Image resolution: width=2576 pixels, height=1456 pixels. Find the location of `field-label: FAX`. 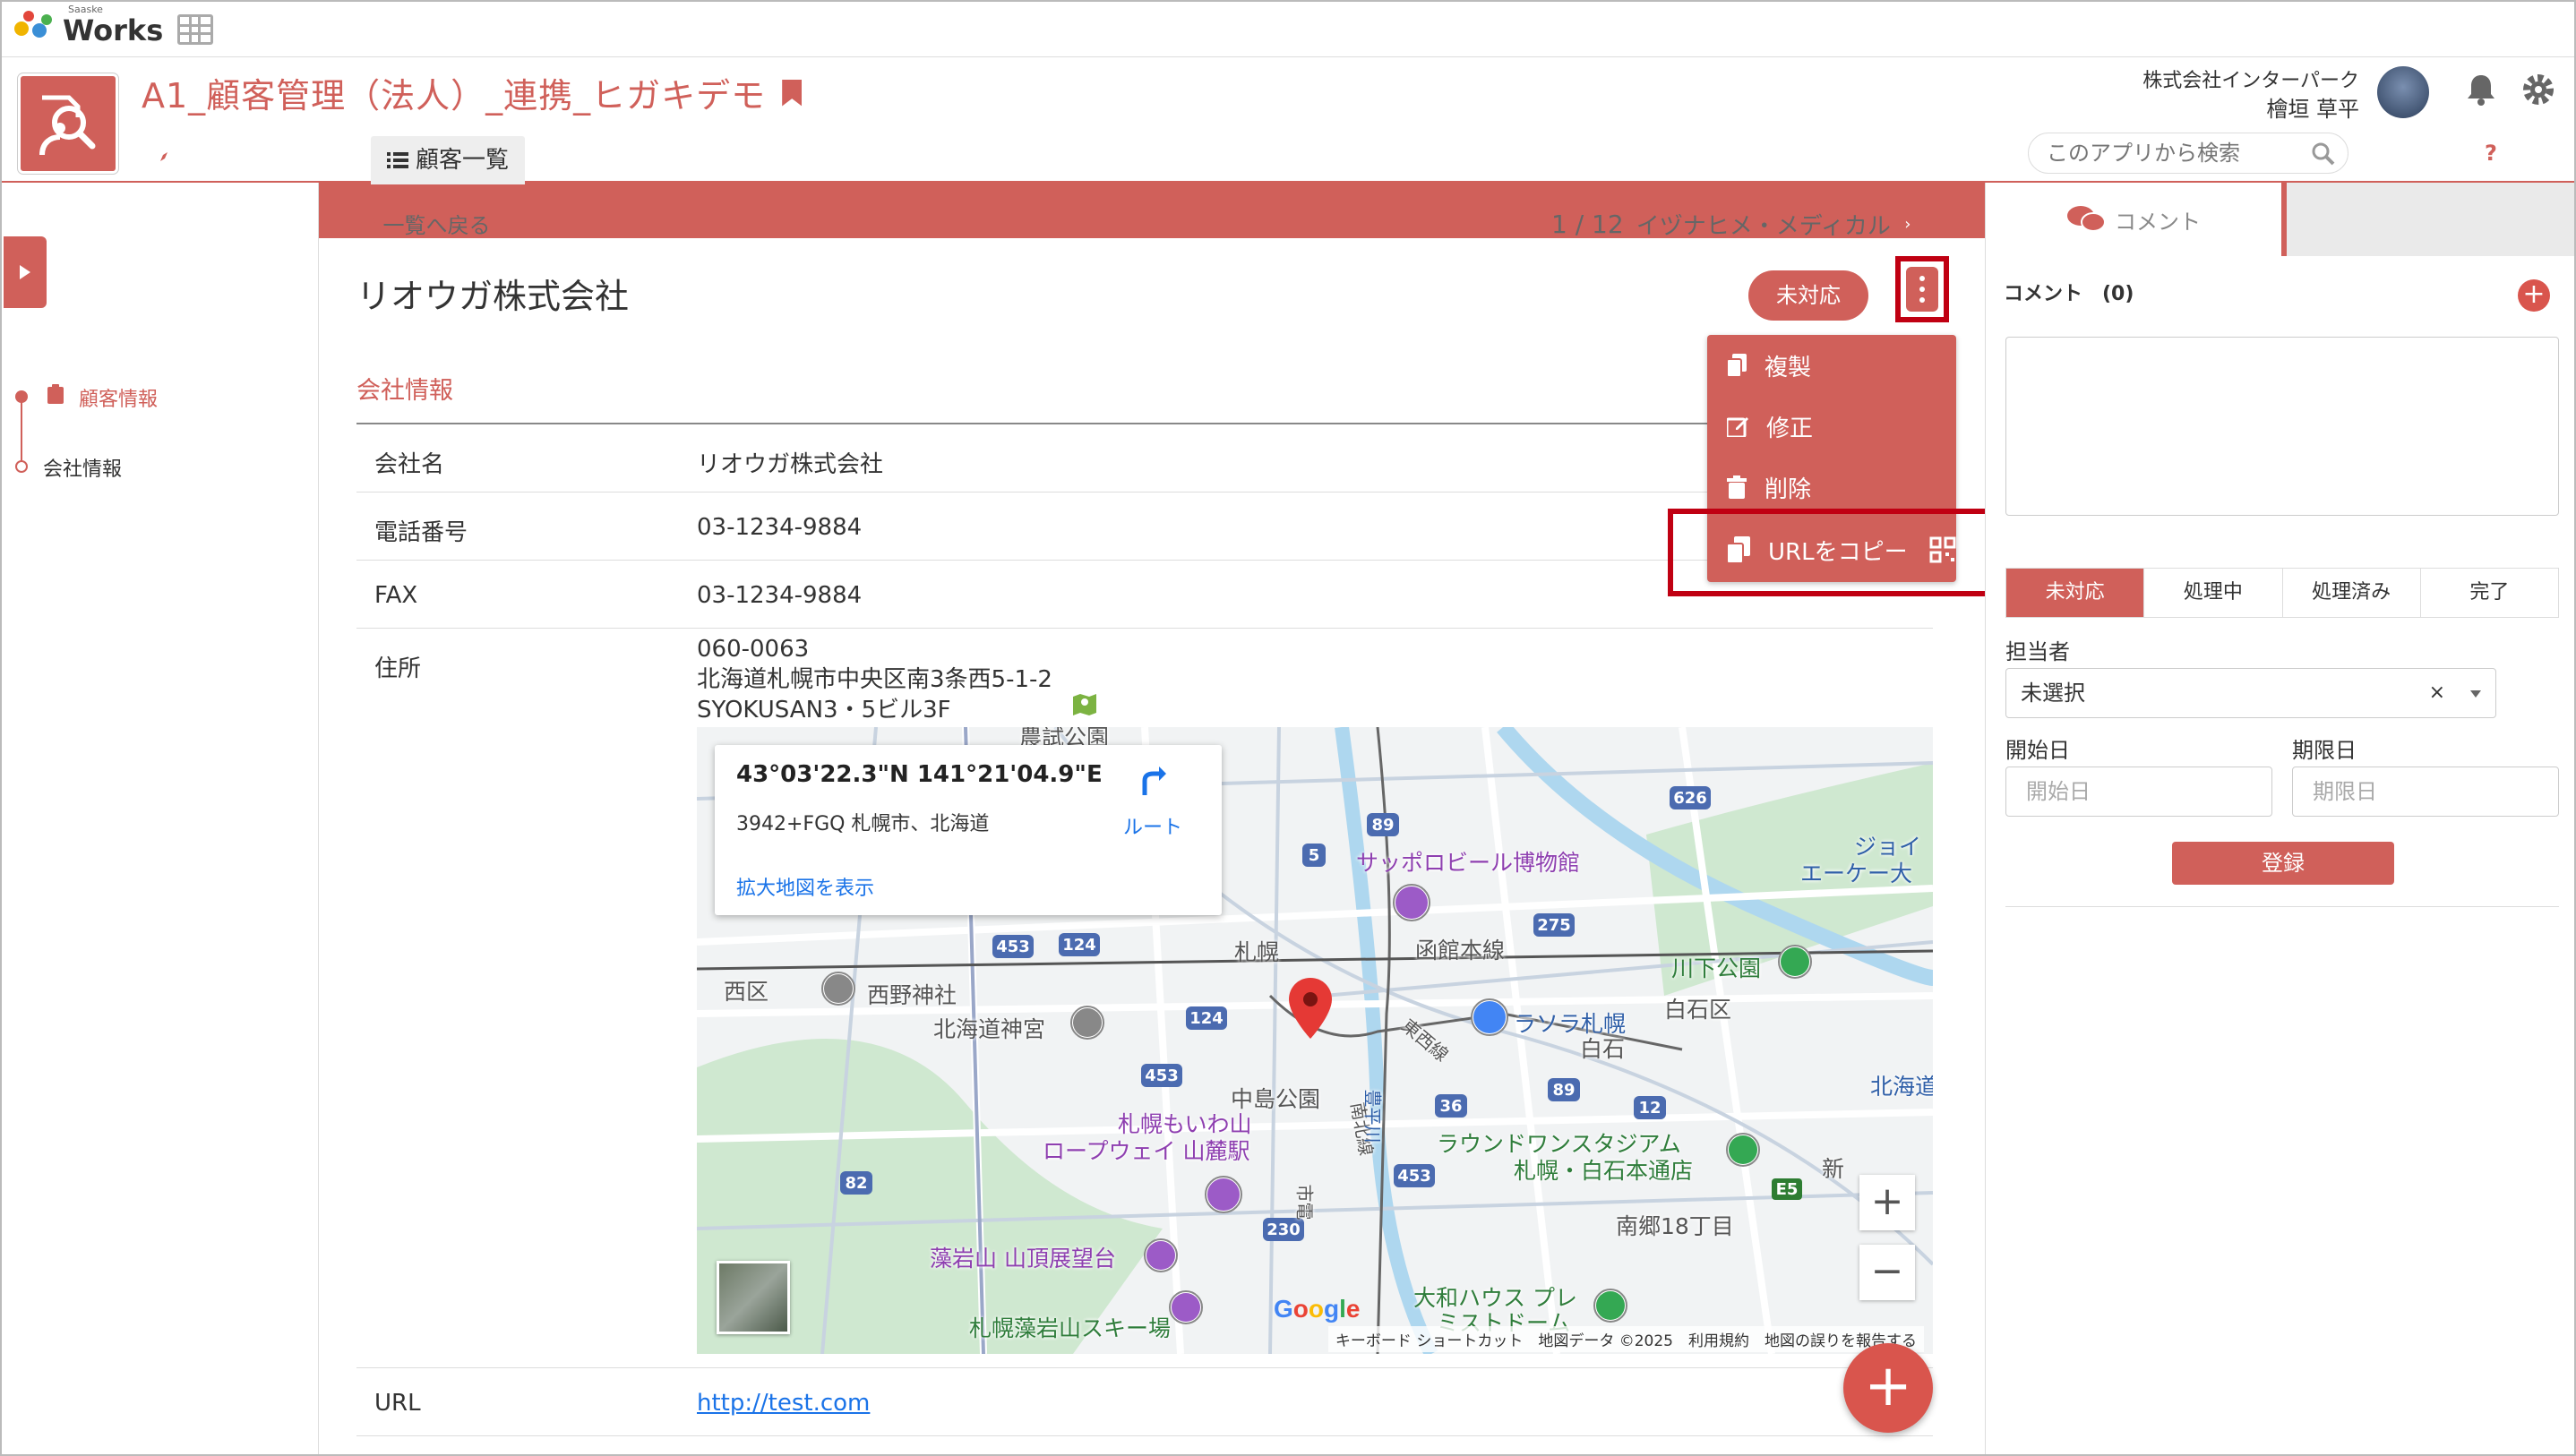

field-label: FAX is located at coordinates (396, 595).